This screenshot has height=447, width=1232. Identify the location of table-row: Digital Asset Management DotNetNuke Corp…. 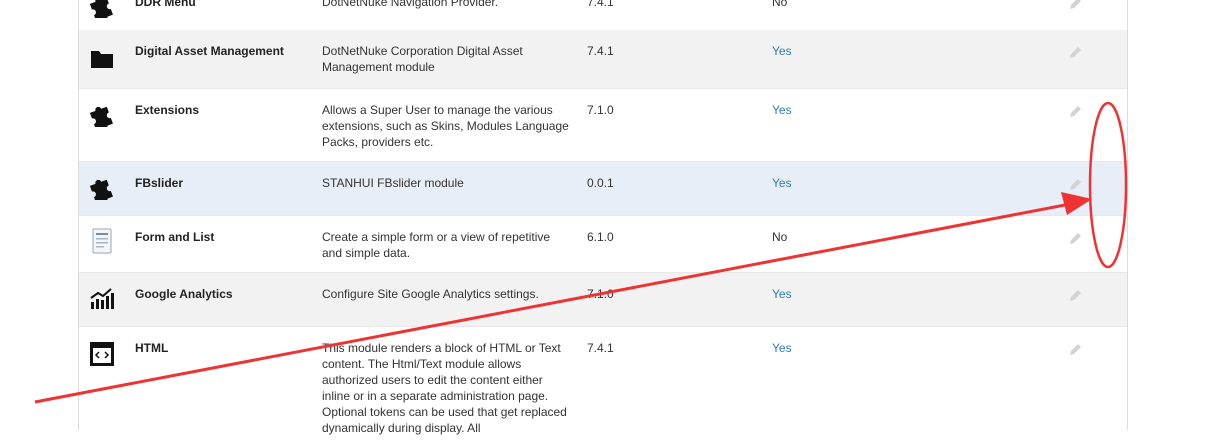
(603, 59).